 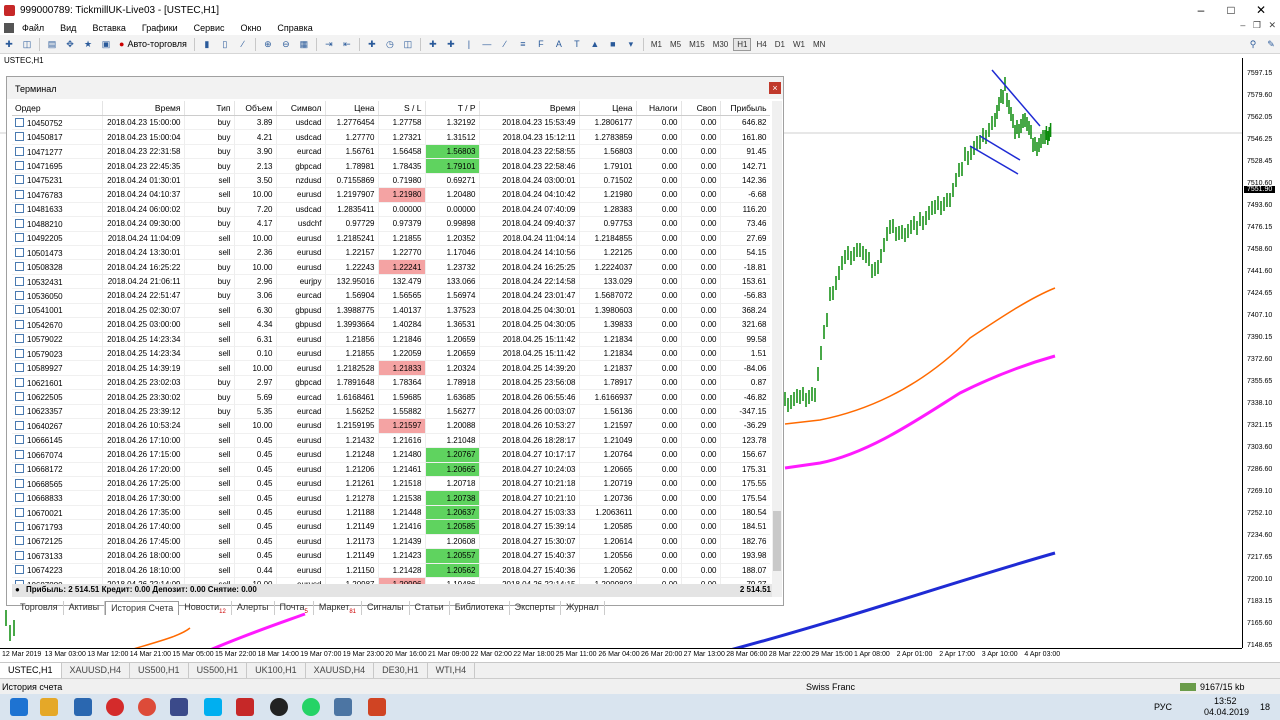 What do you see at coordinates (433, 44) in the screenshot?
I see `cursor-icon: ✚` at bounding box center [433, 44].